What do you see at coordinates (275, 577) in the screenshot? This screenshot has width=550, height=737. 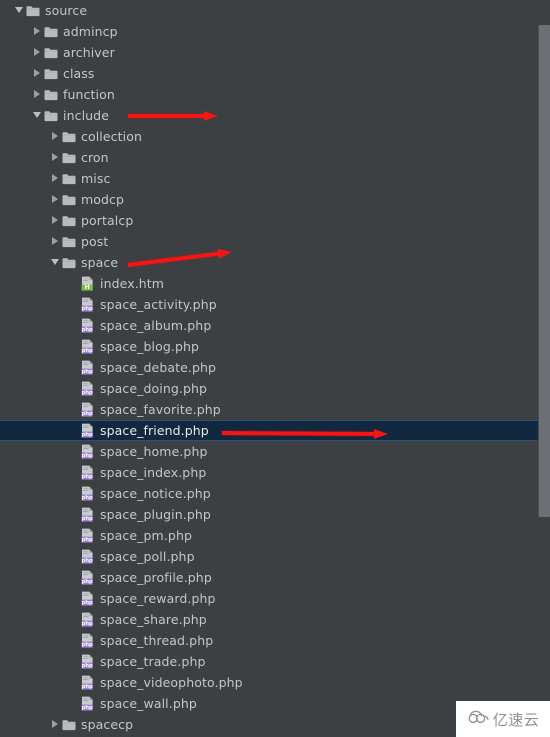 I see `tree-row-file: php space_profile.php` at bounding box center [275, 577].